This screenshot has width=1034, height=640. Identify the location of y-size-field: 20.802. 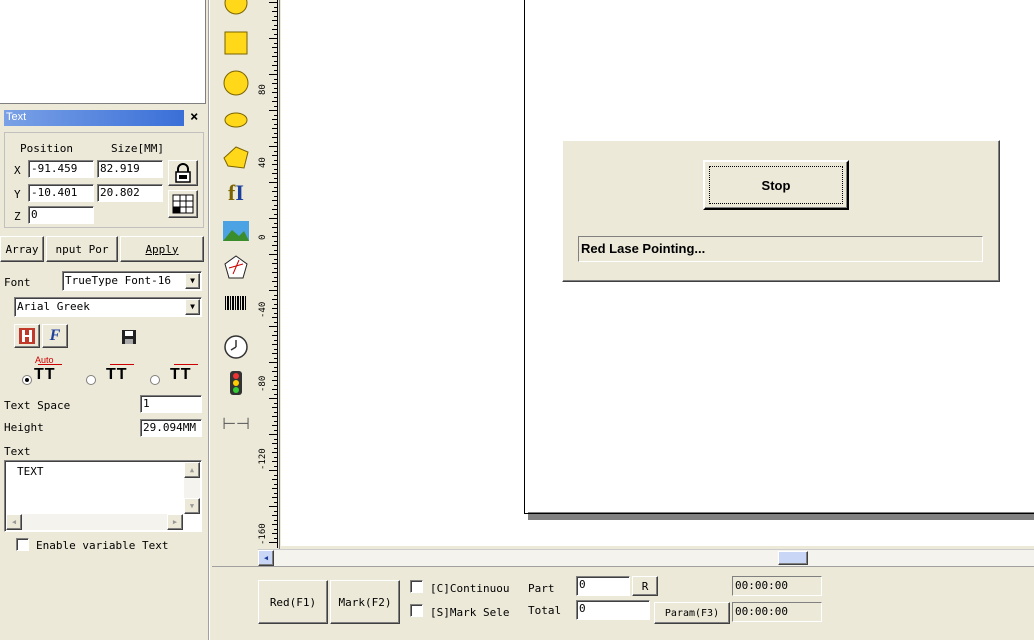
(130, 193).